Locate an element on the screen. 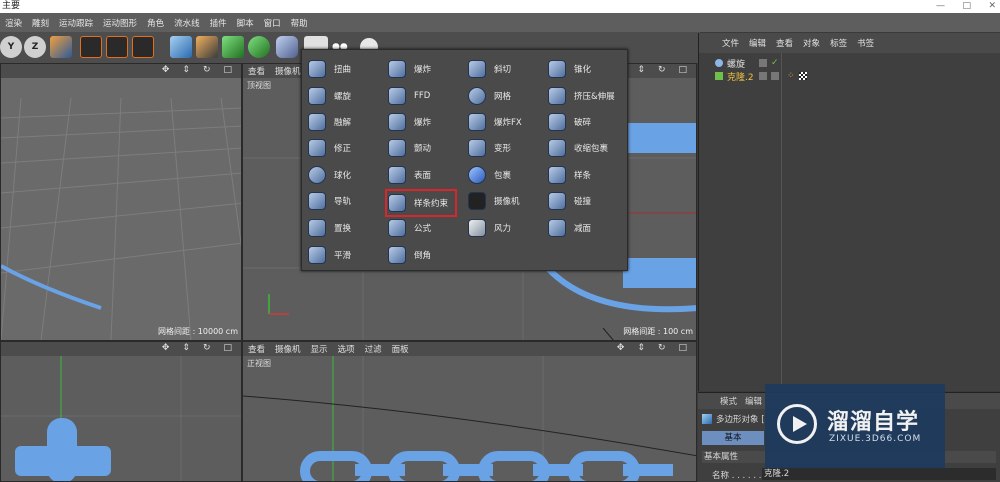 This screenshot has width=1000, height=482. minimize-icon: — is located at coordinates (940, 6).